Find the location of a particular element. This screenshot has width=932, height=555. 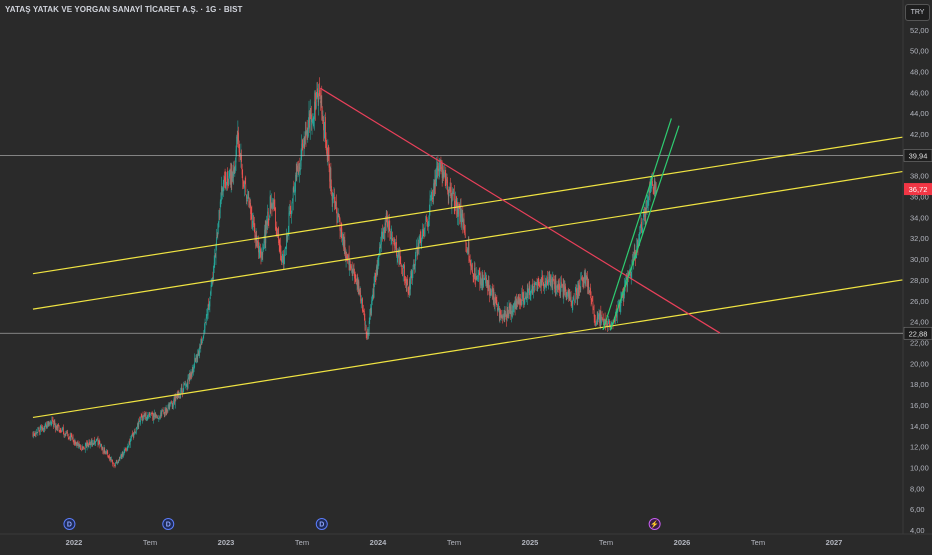

price-tick-label: 14,00 is located at coordinates (919, 426).